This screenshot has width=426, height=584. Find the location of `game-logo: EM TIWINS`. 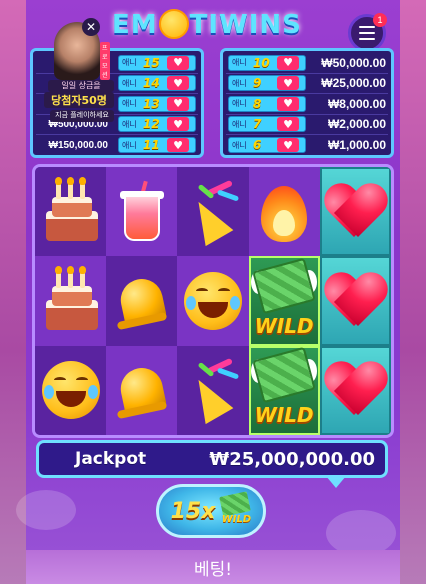

game-logo: EM TIWINS is located at coordinates (217, 29).